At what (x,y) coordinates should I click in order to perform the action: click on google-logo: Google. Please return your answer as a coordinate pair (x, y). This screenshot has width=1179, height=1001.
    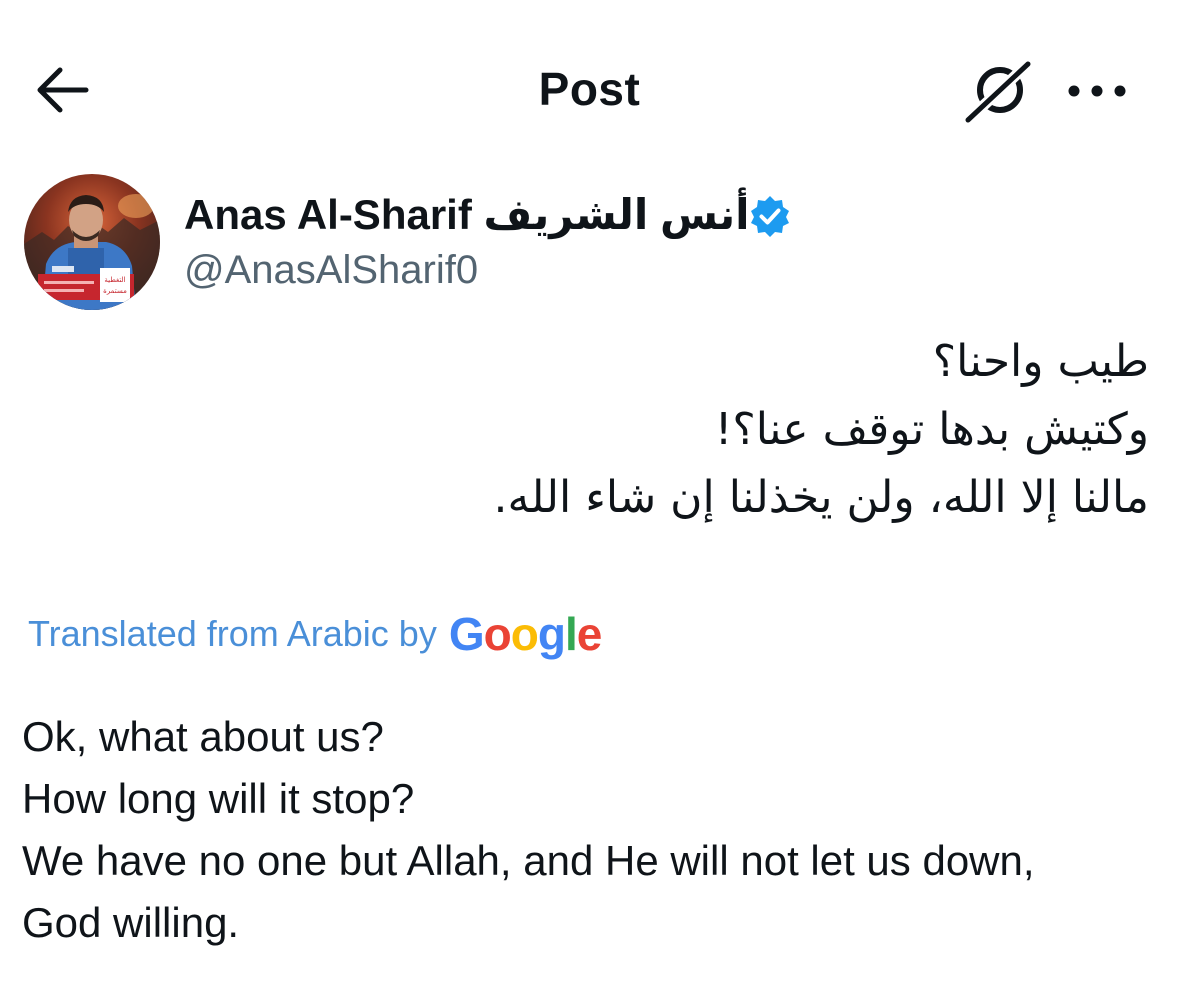
    Looking at the image, I should click on (525, 634).